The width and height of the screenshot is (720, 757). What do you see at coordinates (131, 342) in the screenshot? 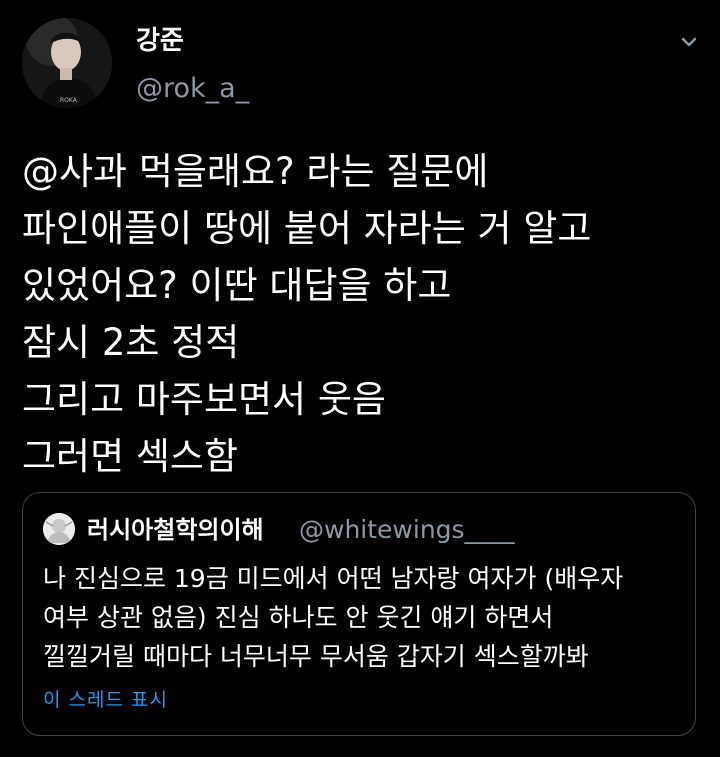
I see `tweet-body-line: 잠시 2초 정적` at bounding box center [131, 342].